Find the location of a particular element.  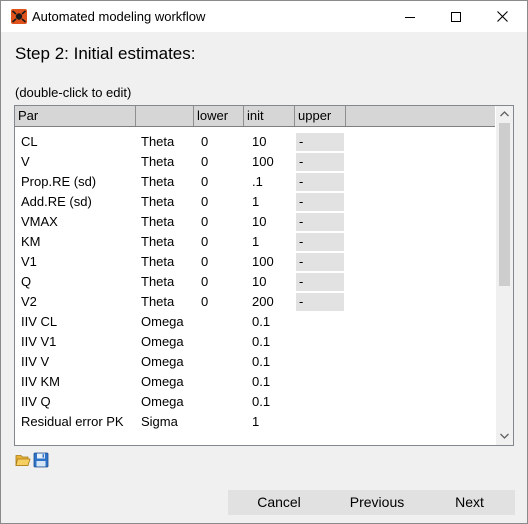

column-header-par: Par is located at coordinates (75, 116).